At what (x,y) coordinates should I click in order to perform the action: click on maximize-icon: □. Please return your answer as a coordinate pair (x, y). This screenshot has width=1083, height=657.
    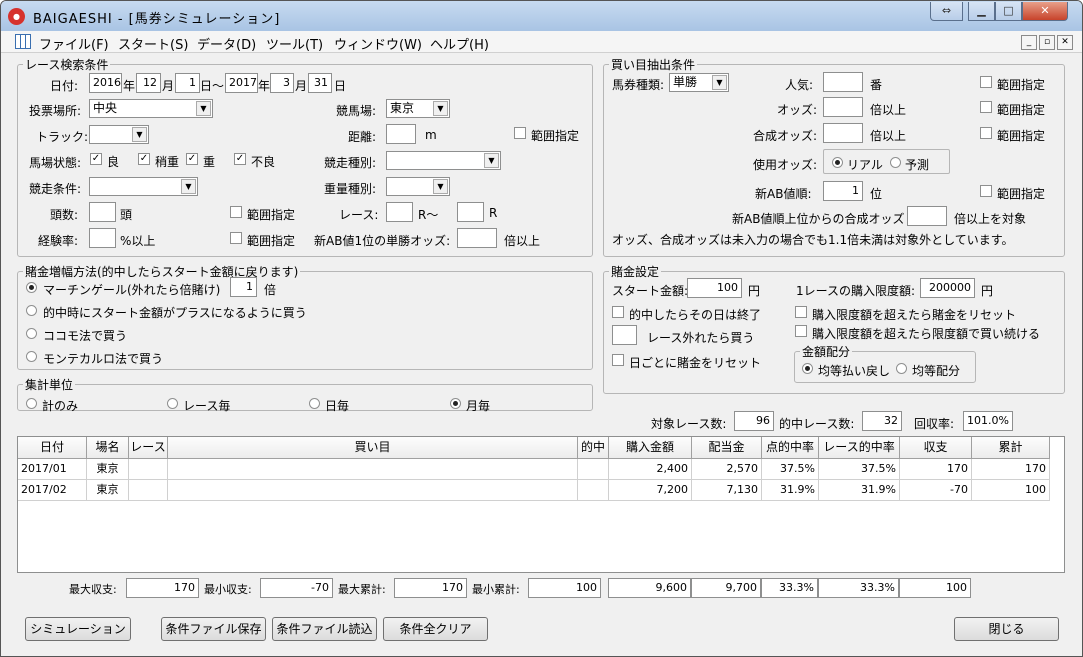
    Looking at the image, I should click on (1008, 11).